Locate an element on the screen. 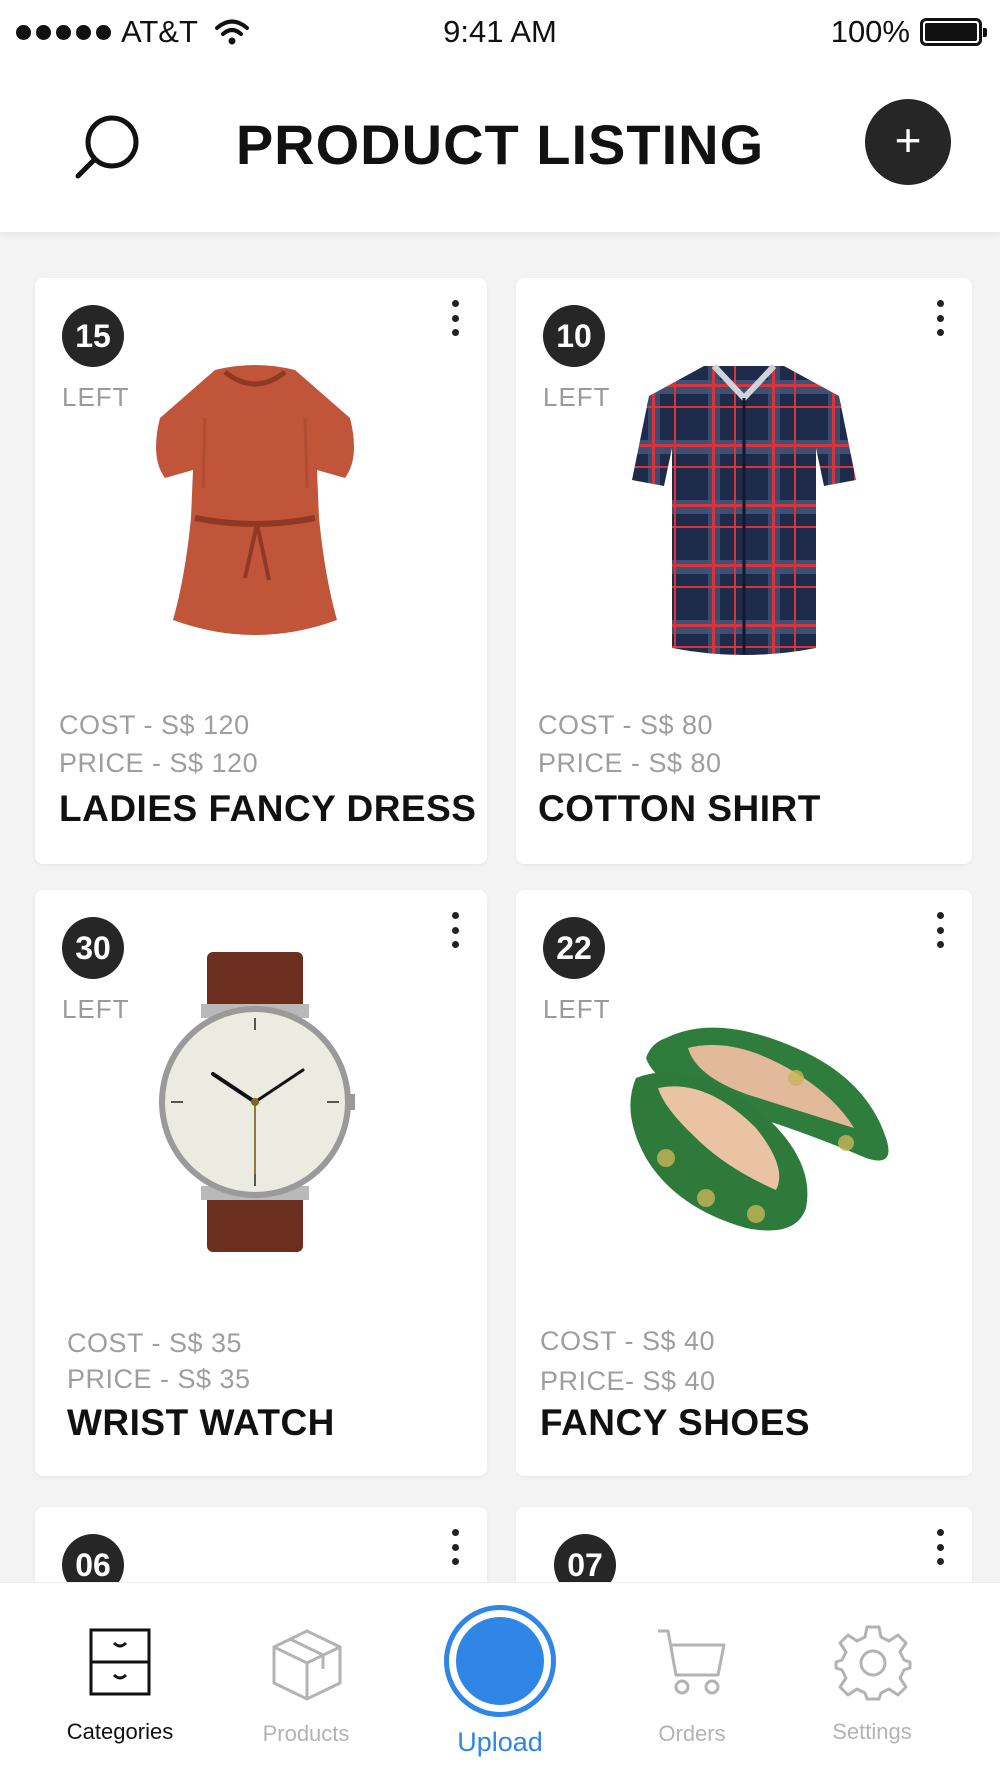  dress-image is located at coordinates (255, 500).